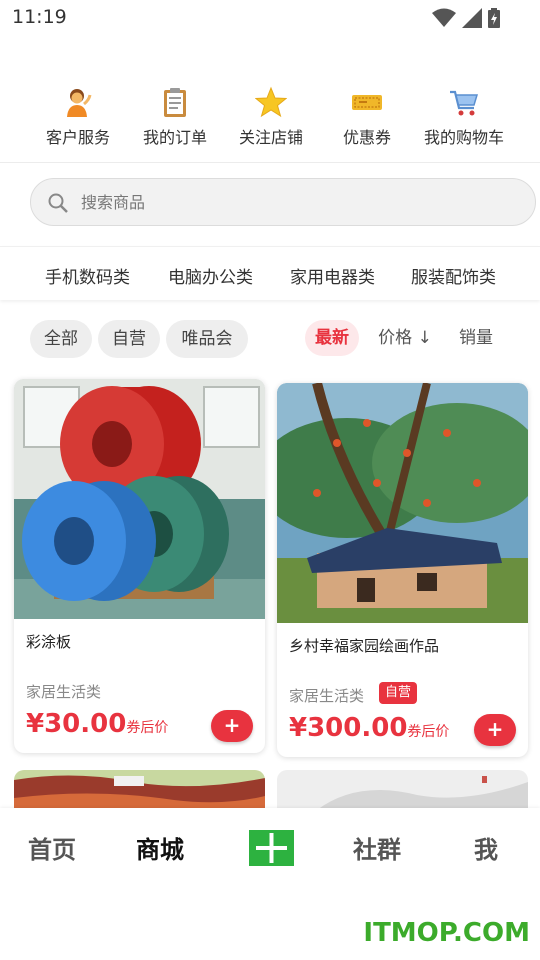 The width and height of the screenshot is (540, 960). What do you see at coordinates (348, 728) in the screenshot?
I see `price-value: ¥300.00` at bounding box center [348, 728].